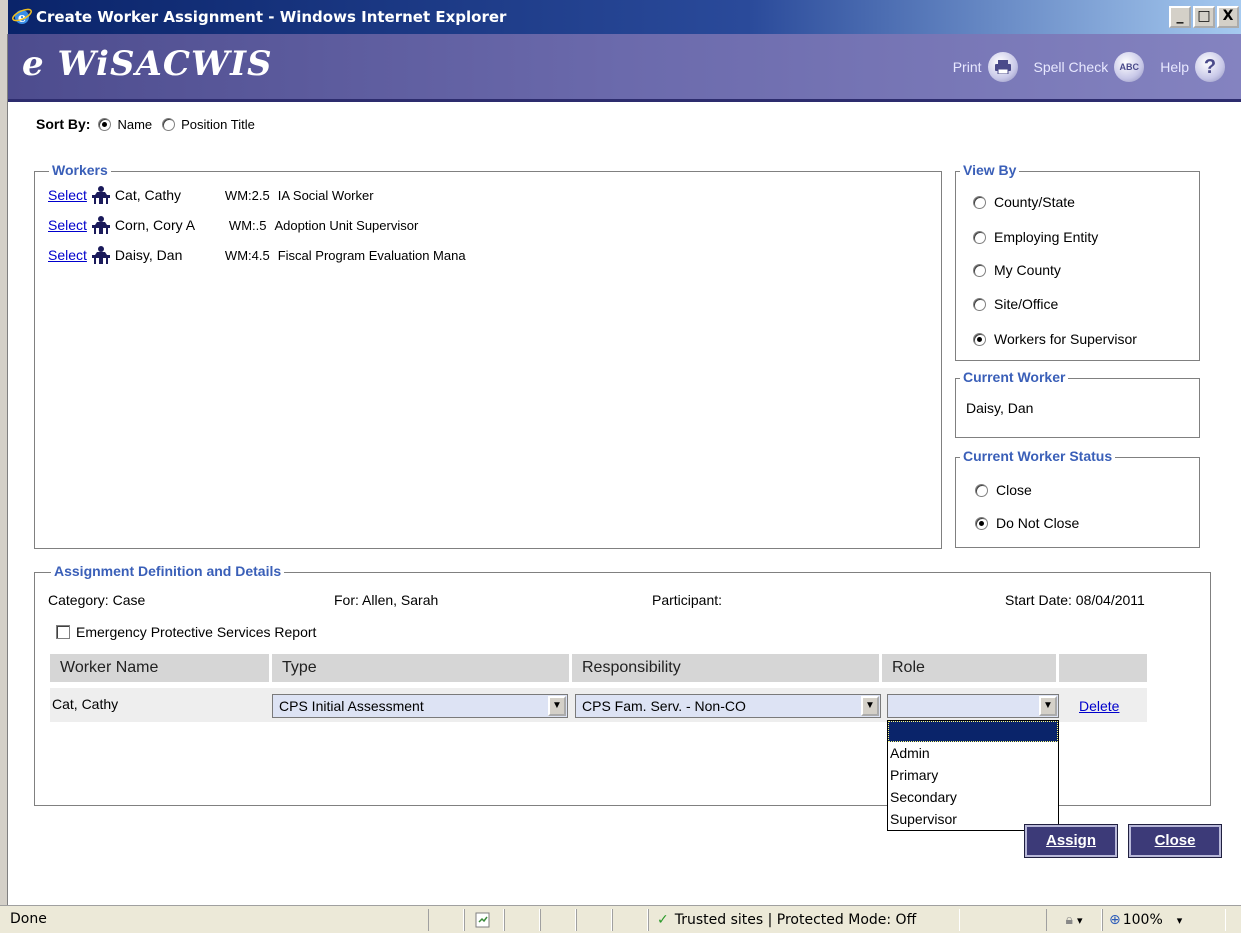 The width and height of the screenshot is (1241, 935). What do you see at coordinates (1228, 17) in the screenshot?
I see `close-window-button: X` at bounding box center [1228, 17].